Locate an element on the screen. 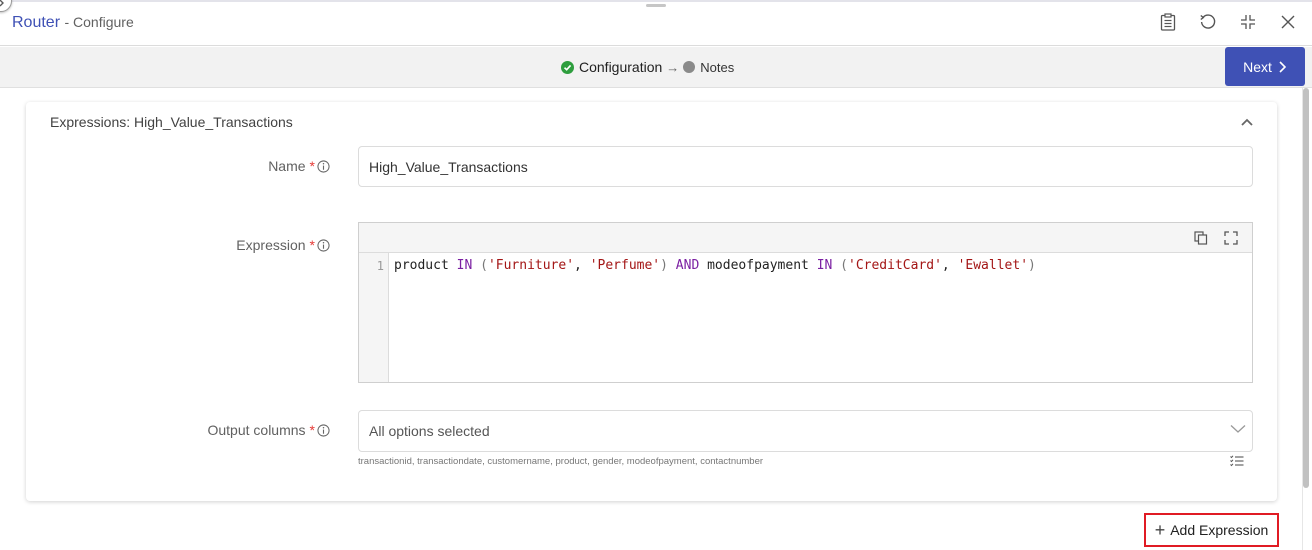 This screenshot has height=550, width=1312. reset-icon is located at coordinates (1208, 22).